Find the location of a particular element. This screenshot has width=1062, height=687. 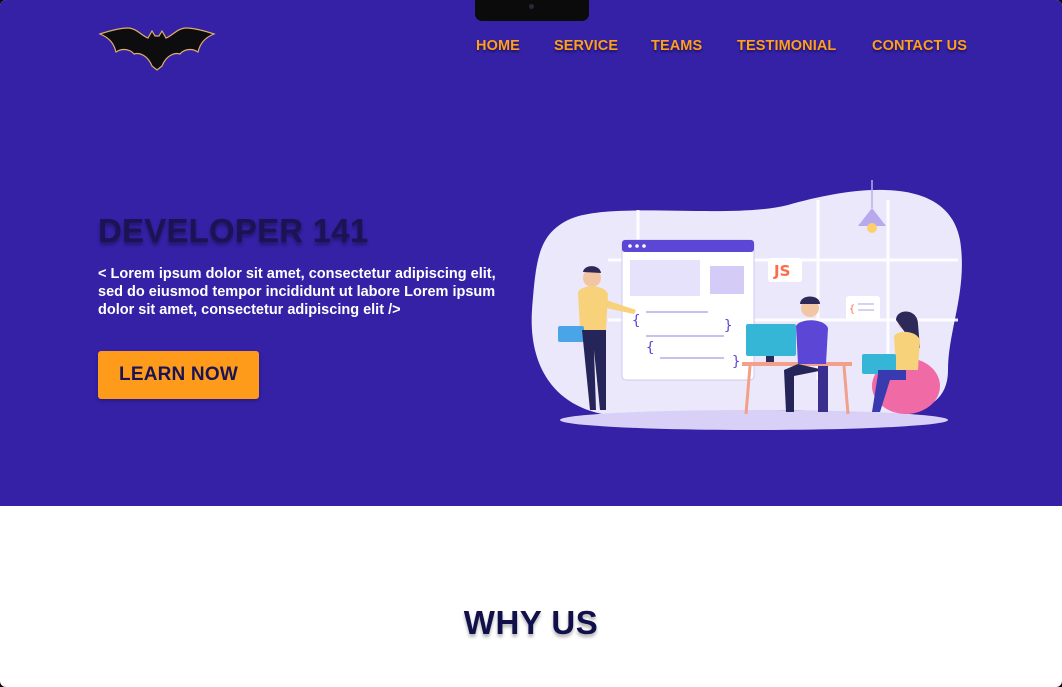

nav-contact-us: CONTACT US is located at coordinates (919, 46).